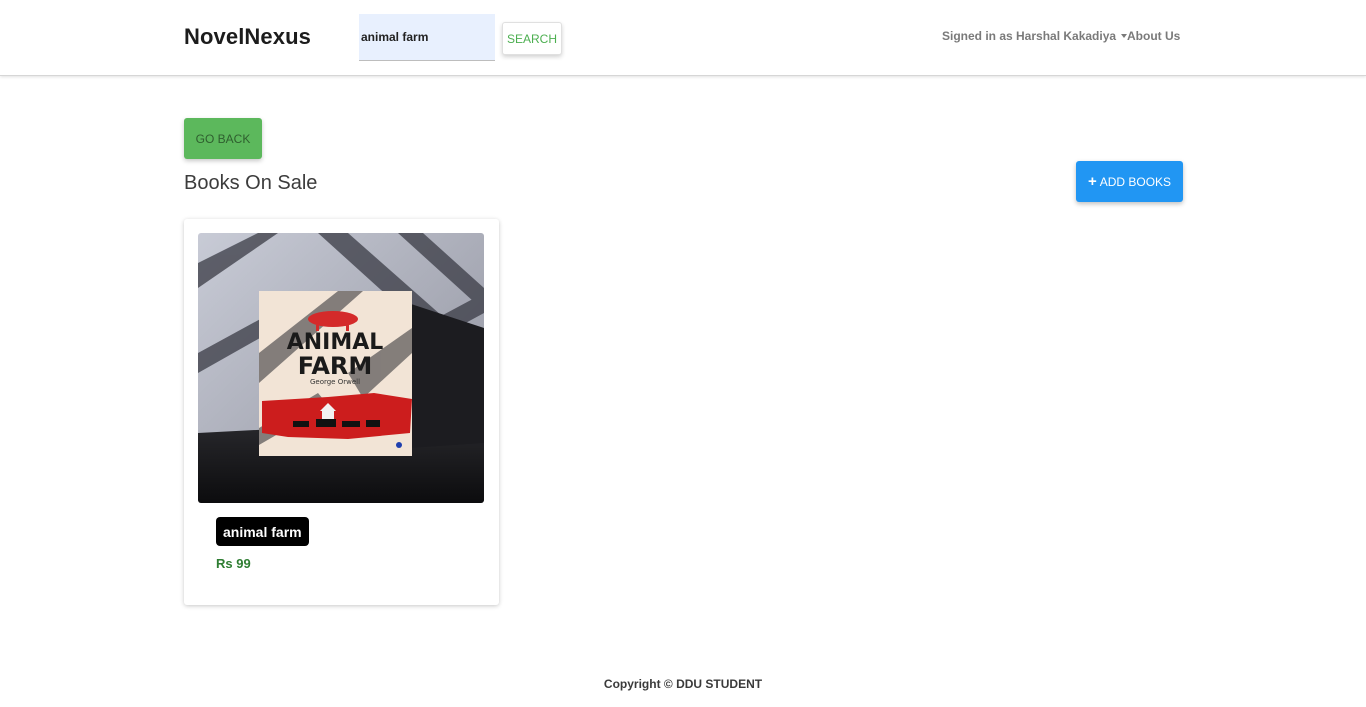 This screenshot has width=1366, height=707. I want to click on book-cover-photo: ANIMAL FARM George Orwell, so click(341, 368).